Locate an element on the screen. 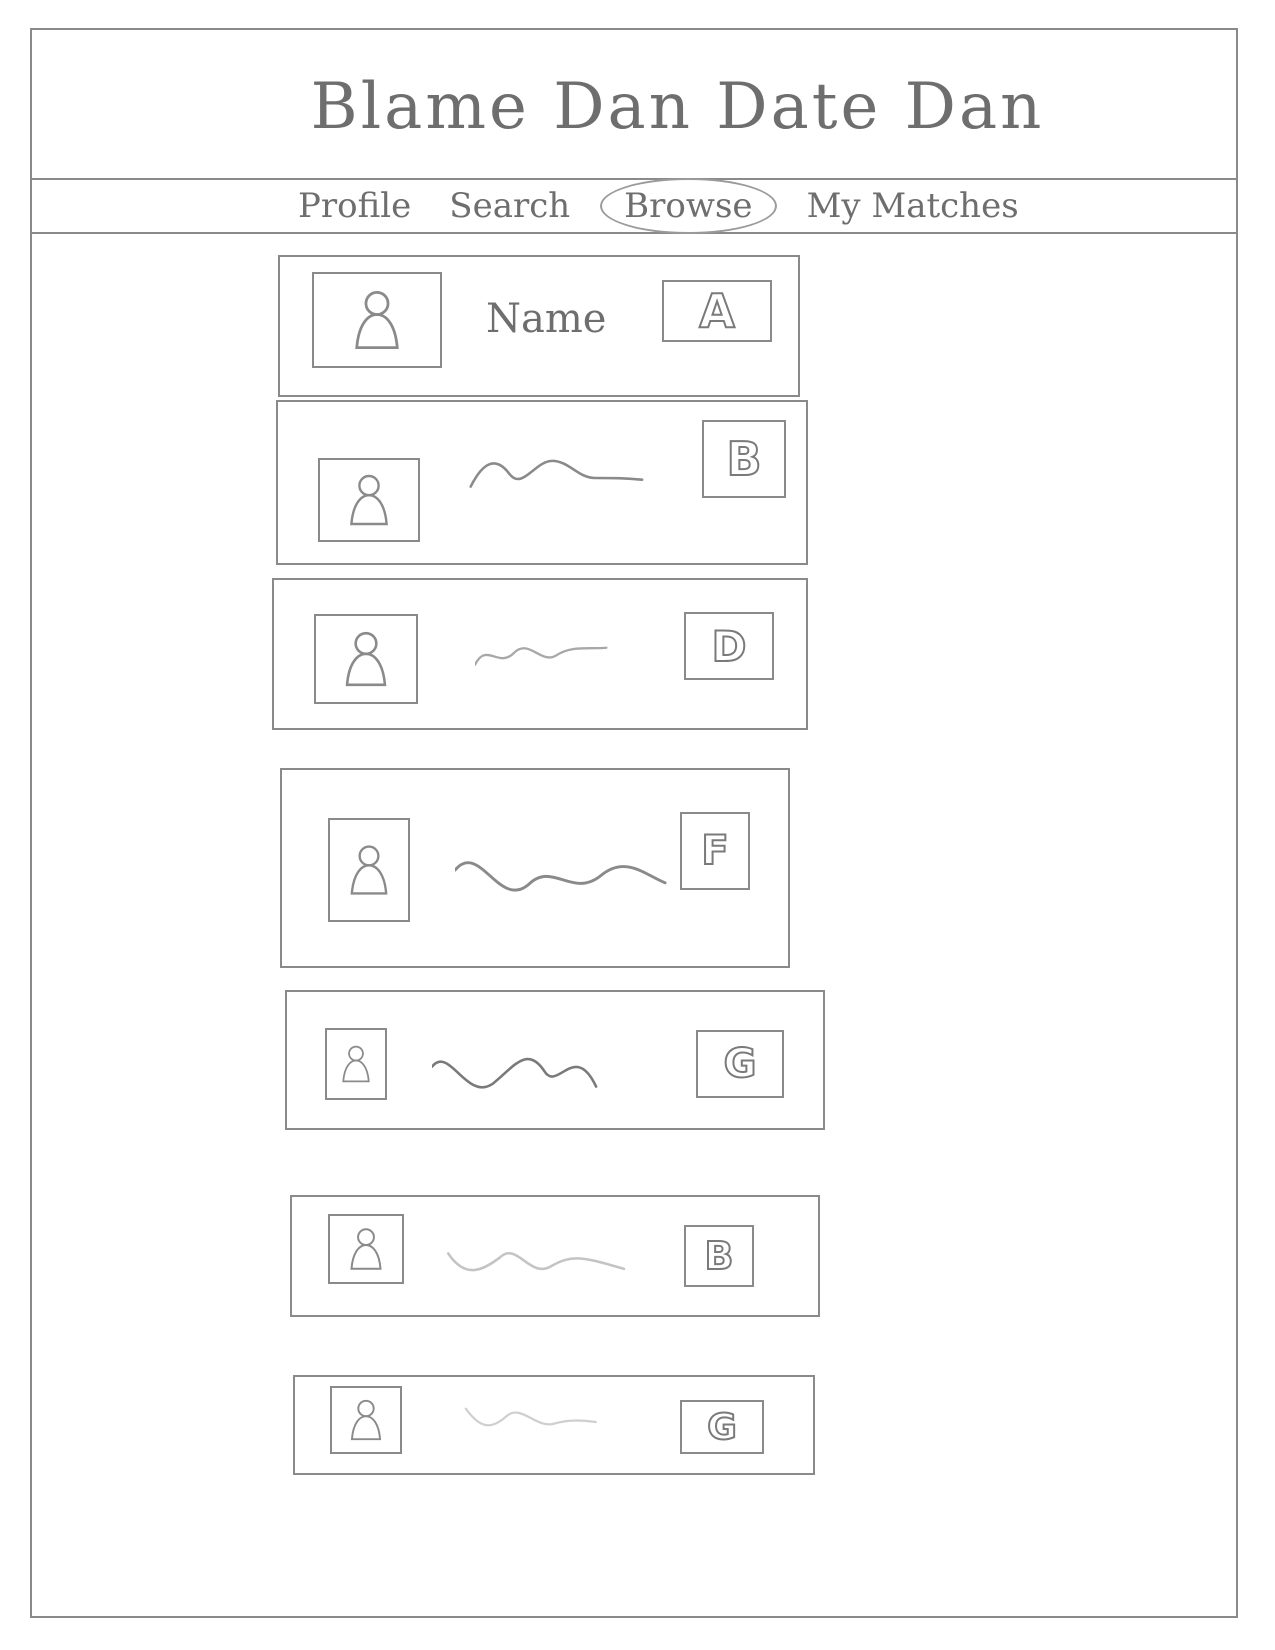 The height and width of the screenshot is (1650, 1275). match-grade-badge: A is located at coordinates (717, 311).